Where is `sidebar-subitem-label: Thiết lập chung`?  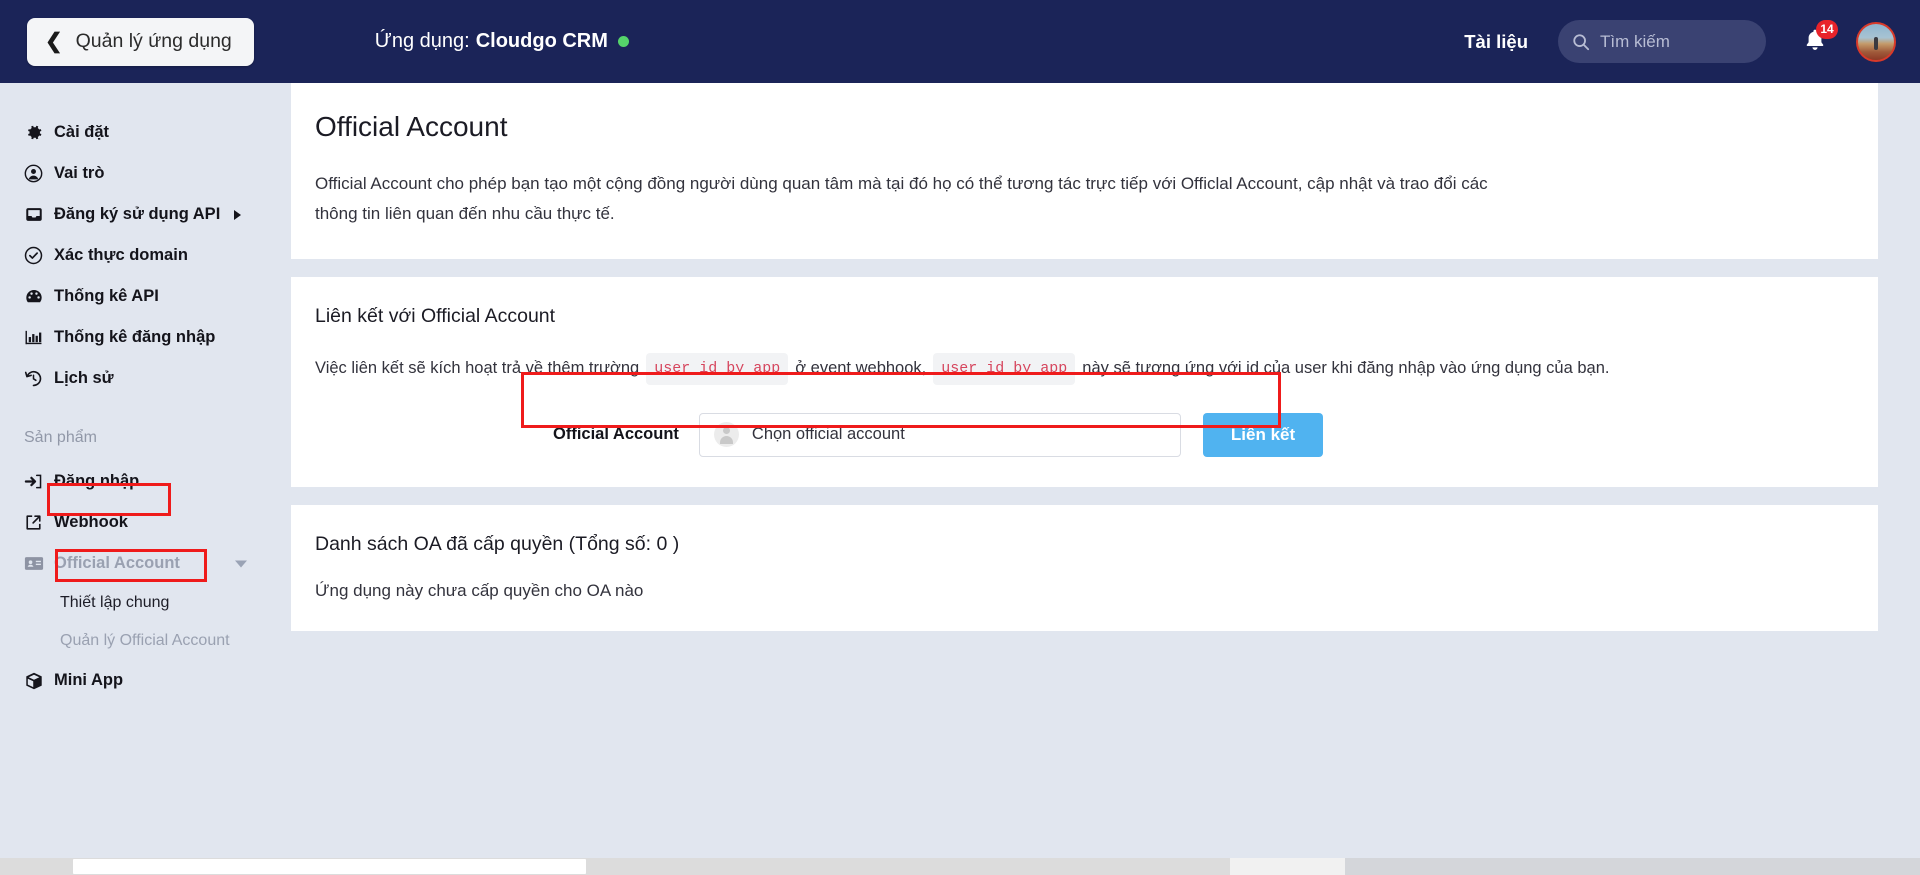
sidebar-subitem-label: Thiết lập chung is located at coordinates (115, 602).